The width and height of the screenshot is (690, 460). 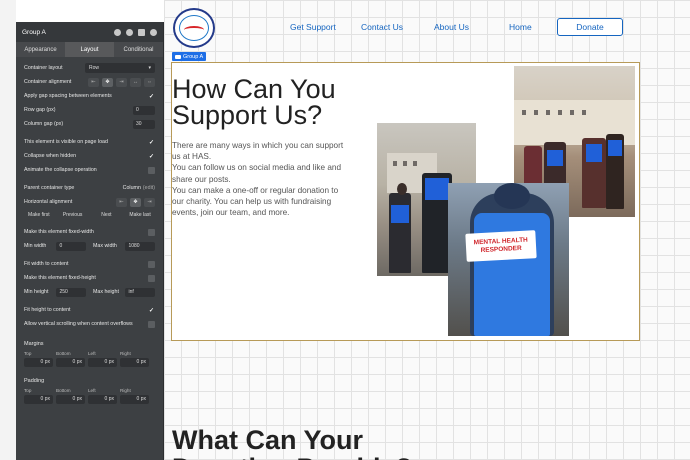 I want to click on align-center-icon: ✥, so click(x=107, y=82).